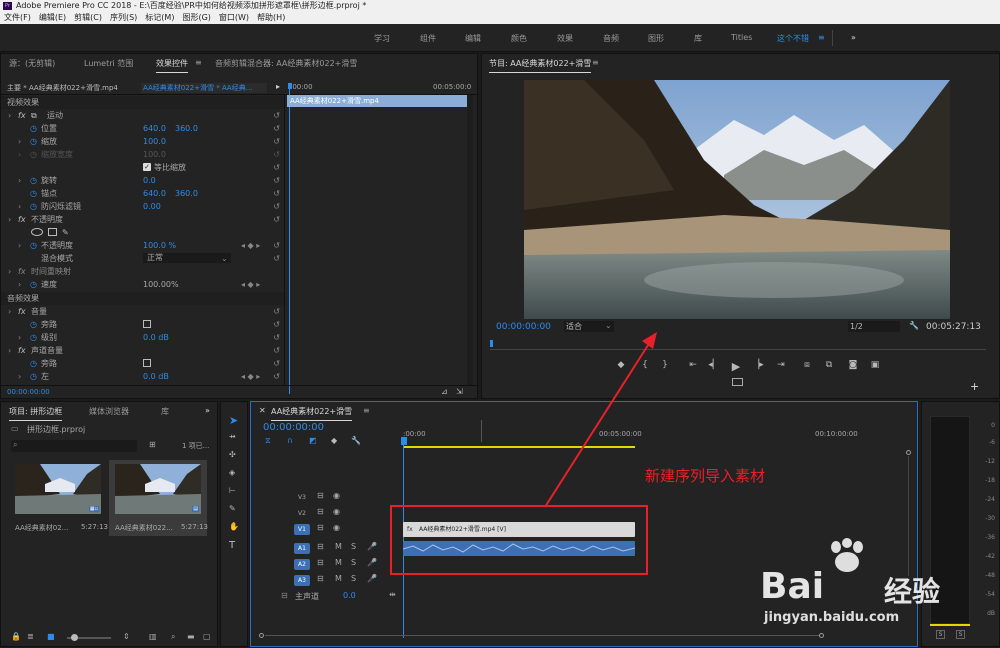 Image resolution: width=1000 pixels, height=648 pixels. I want to click on meter-bars, so click(950, 520).